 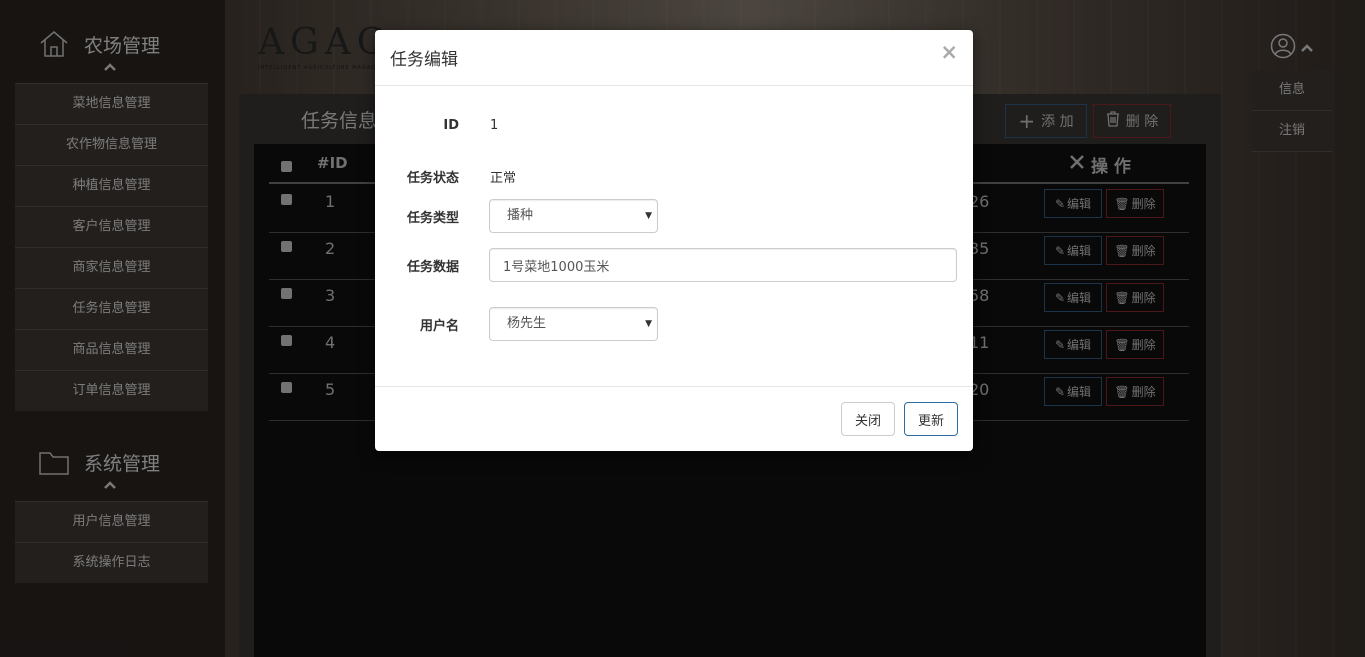 I want to click on user-label: 用户名, so click(x=439, y=326).